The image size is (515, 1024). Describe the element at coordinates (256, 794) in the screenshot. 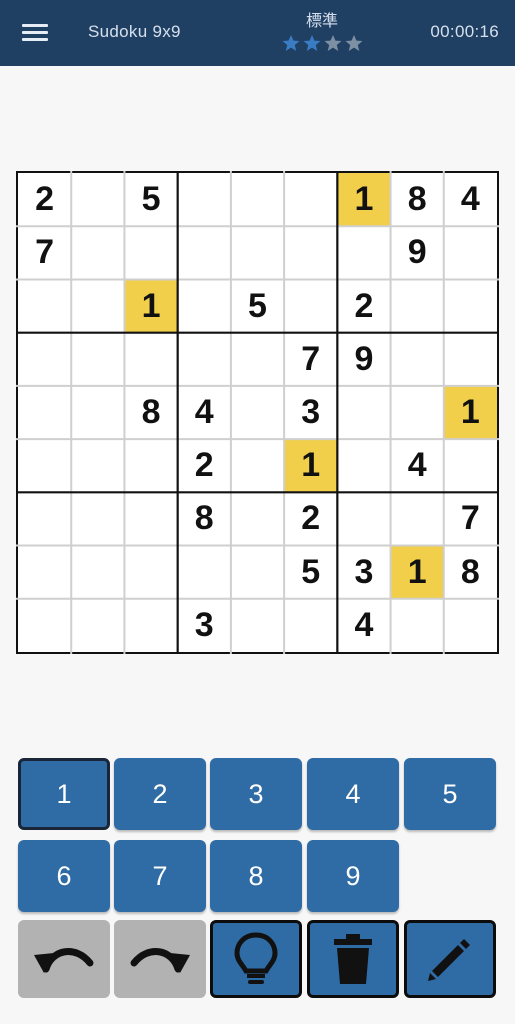

I see `number-button-3: 3` at that location.